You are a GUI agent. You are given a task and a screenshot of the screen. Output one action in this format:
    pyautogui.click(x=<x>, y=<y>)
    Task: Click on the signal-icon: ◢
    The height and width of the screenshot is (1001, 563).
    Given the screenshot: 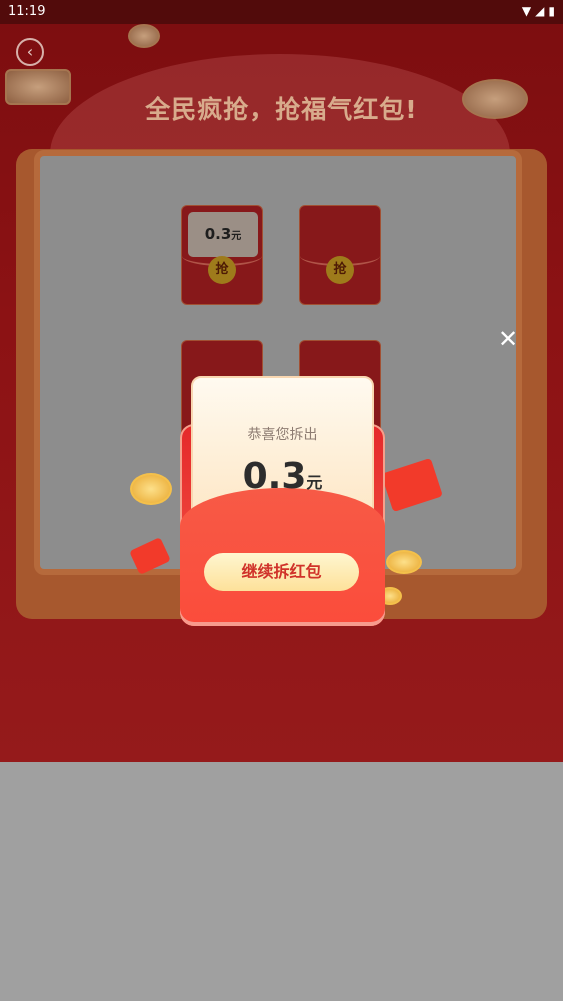 What is the action you would take?
    pyautogui.click(x=540, y=11)
    